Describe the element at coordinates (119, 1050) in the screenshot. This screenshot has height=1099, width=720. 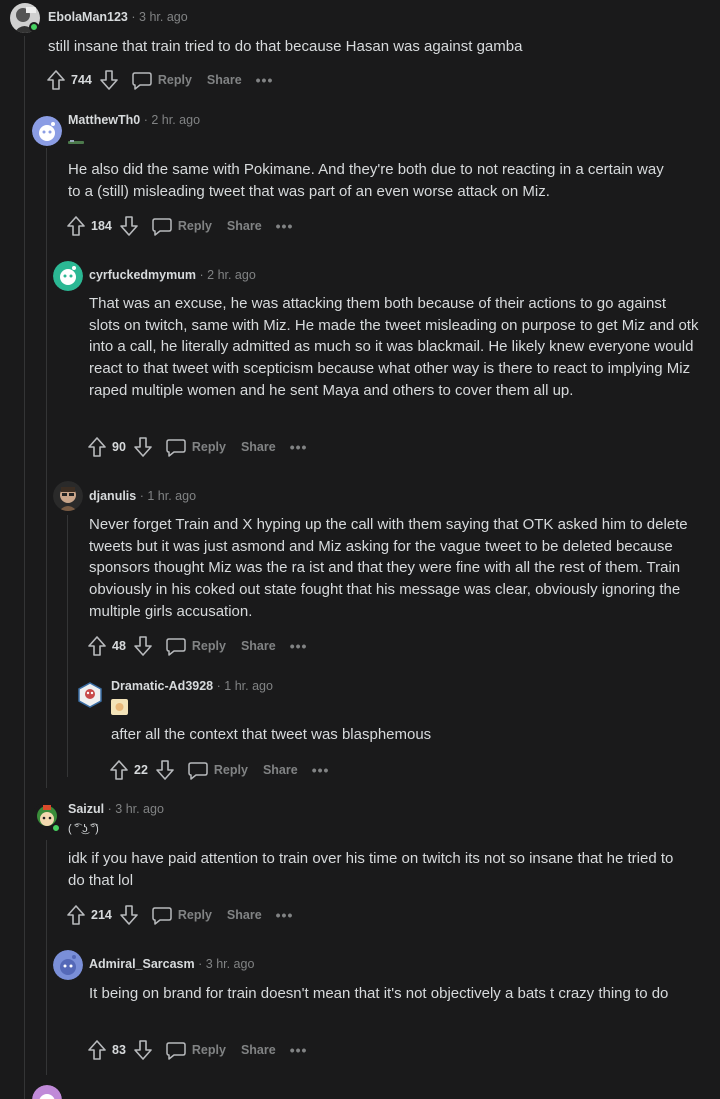
I see `vote-count: 83` at that location.